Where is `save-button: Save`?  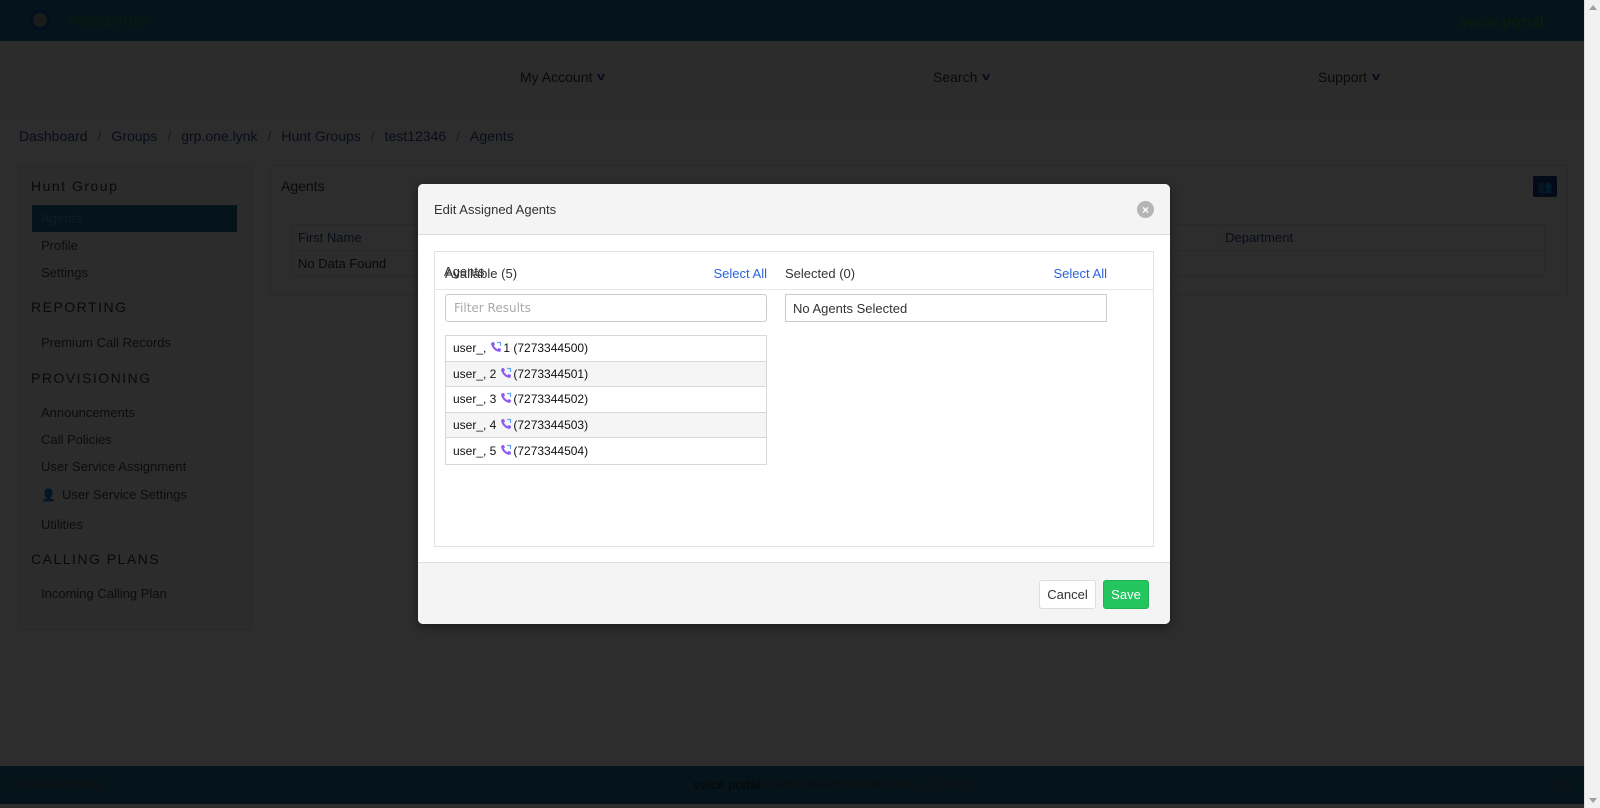
save-button: Save is located at coordinates (1126, 594).